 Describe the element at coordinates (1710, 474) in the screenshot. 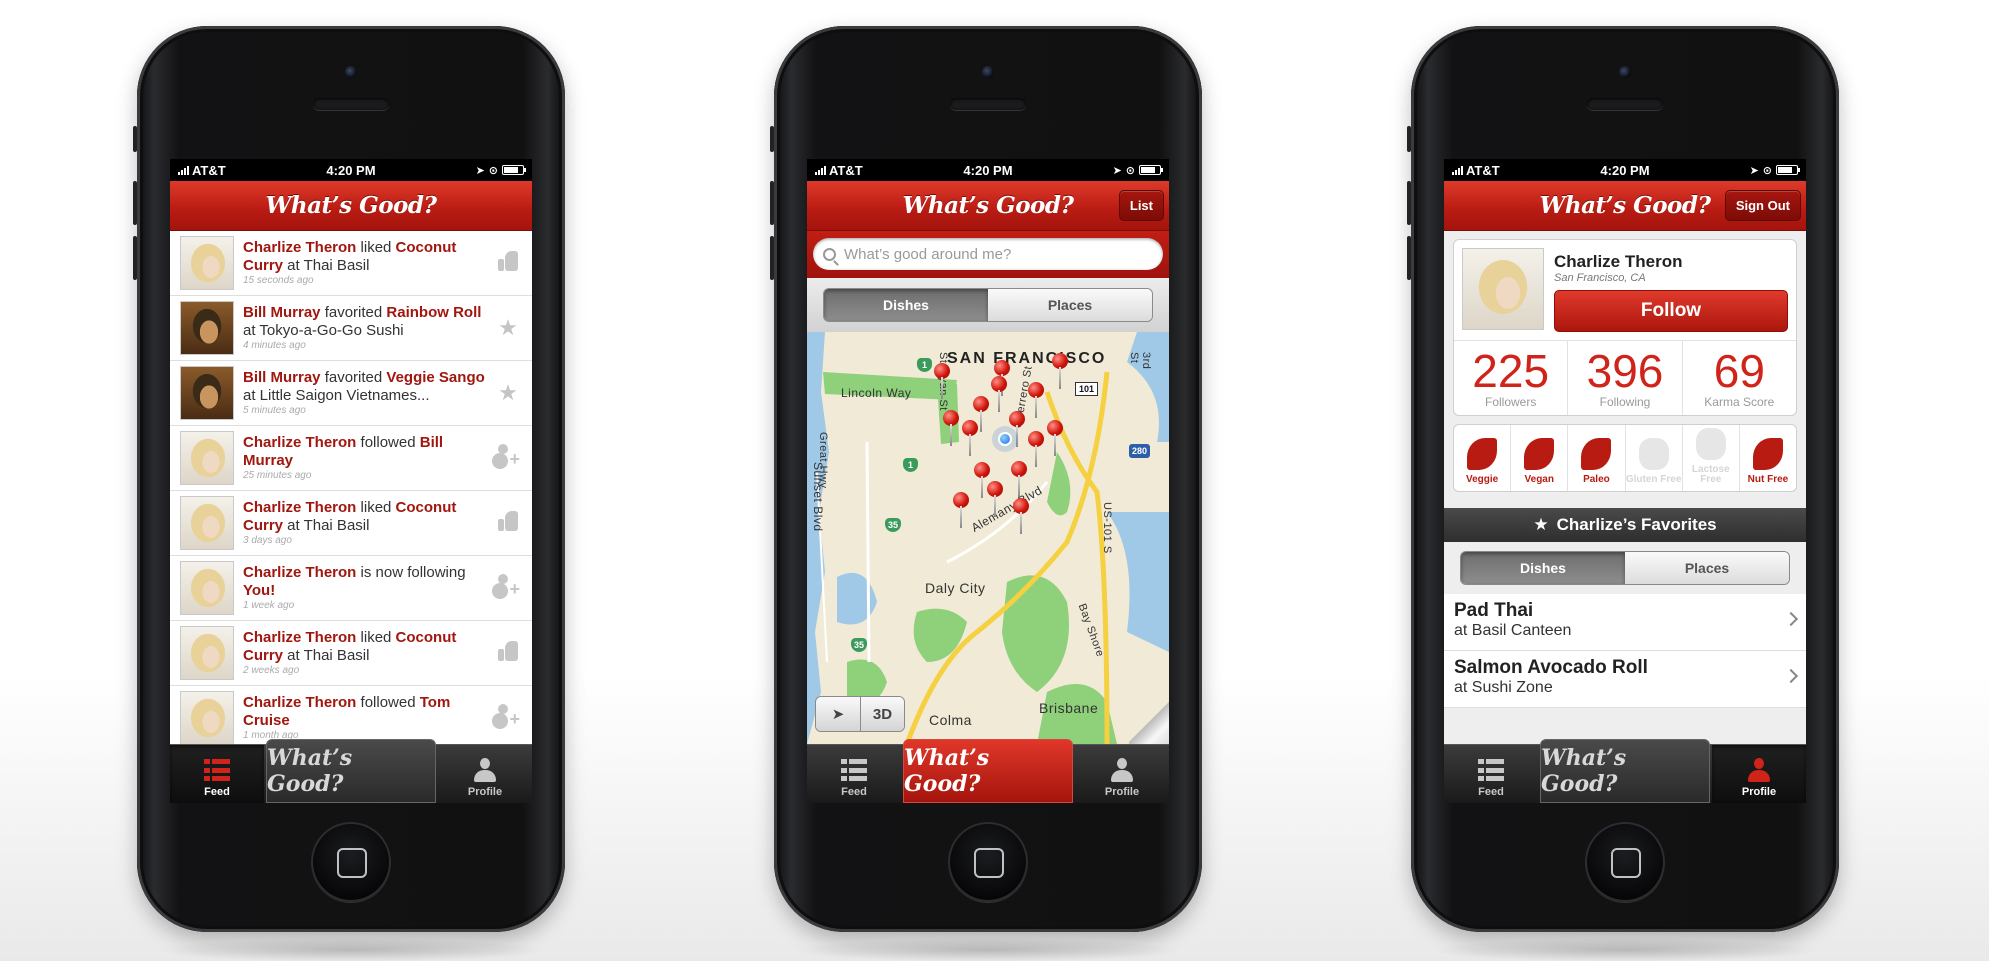

I see `diet-label: Lactose Free` at that location.